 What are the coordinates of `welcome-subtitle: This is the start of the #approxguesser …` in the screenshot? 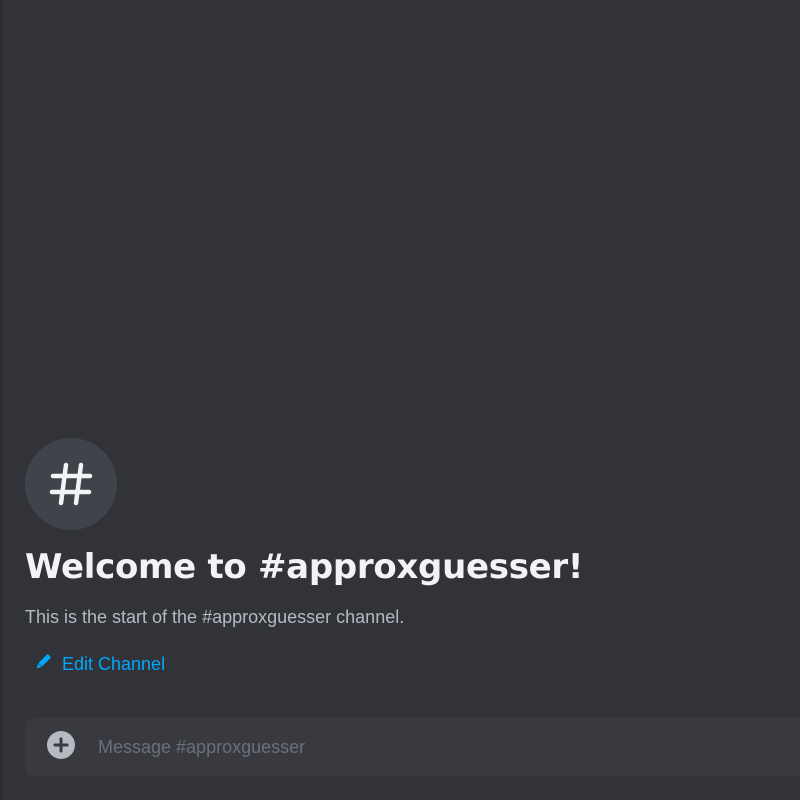 It's located at (215, 617).